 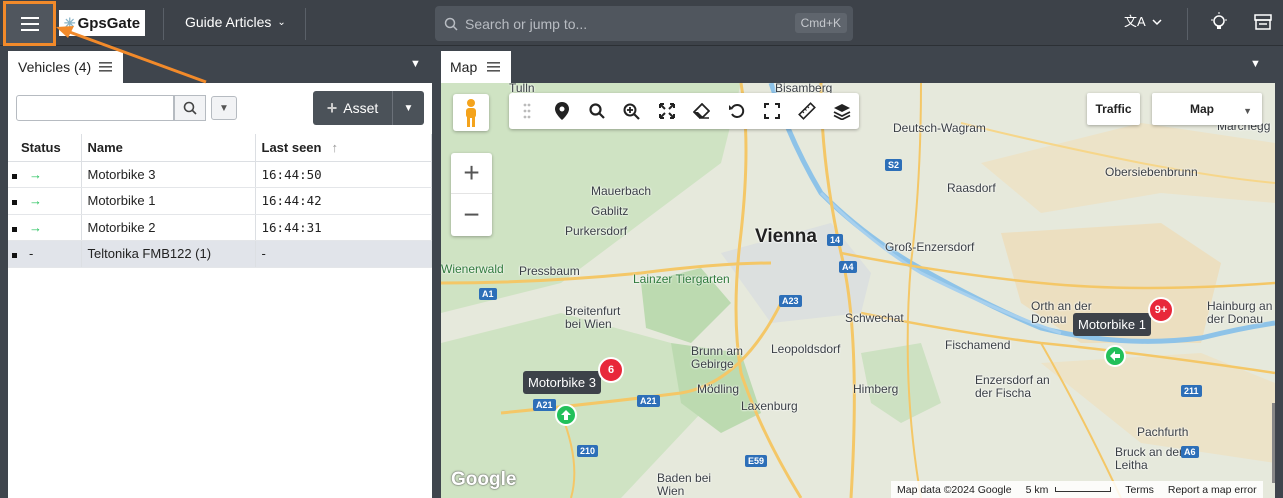 I want to click on layers-button, so click(x=841, y=111).